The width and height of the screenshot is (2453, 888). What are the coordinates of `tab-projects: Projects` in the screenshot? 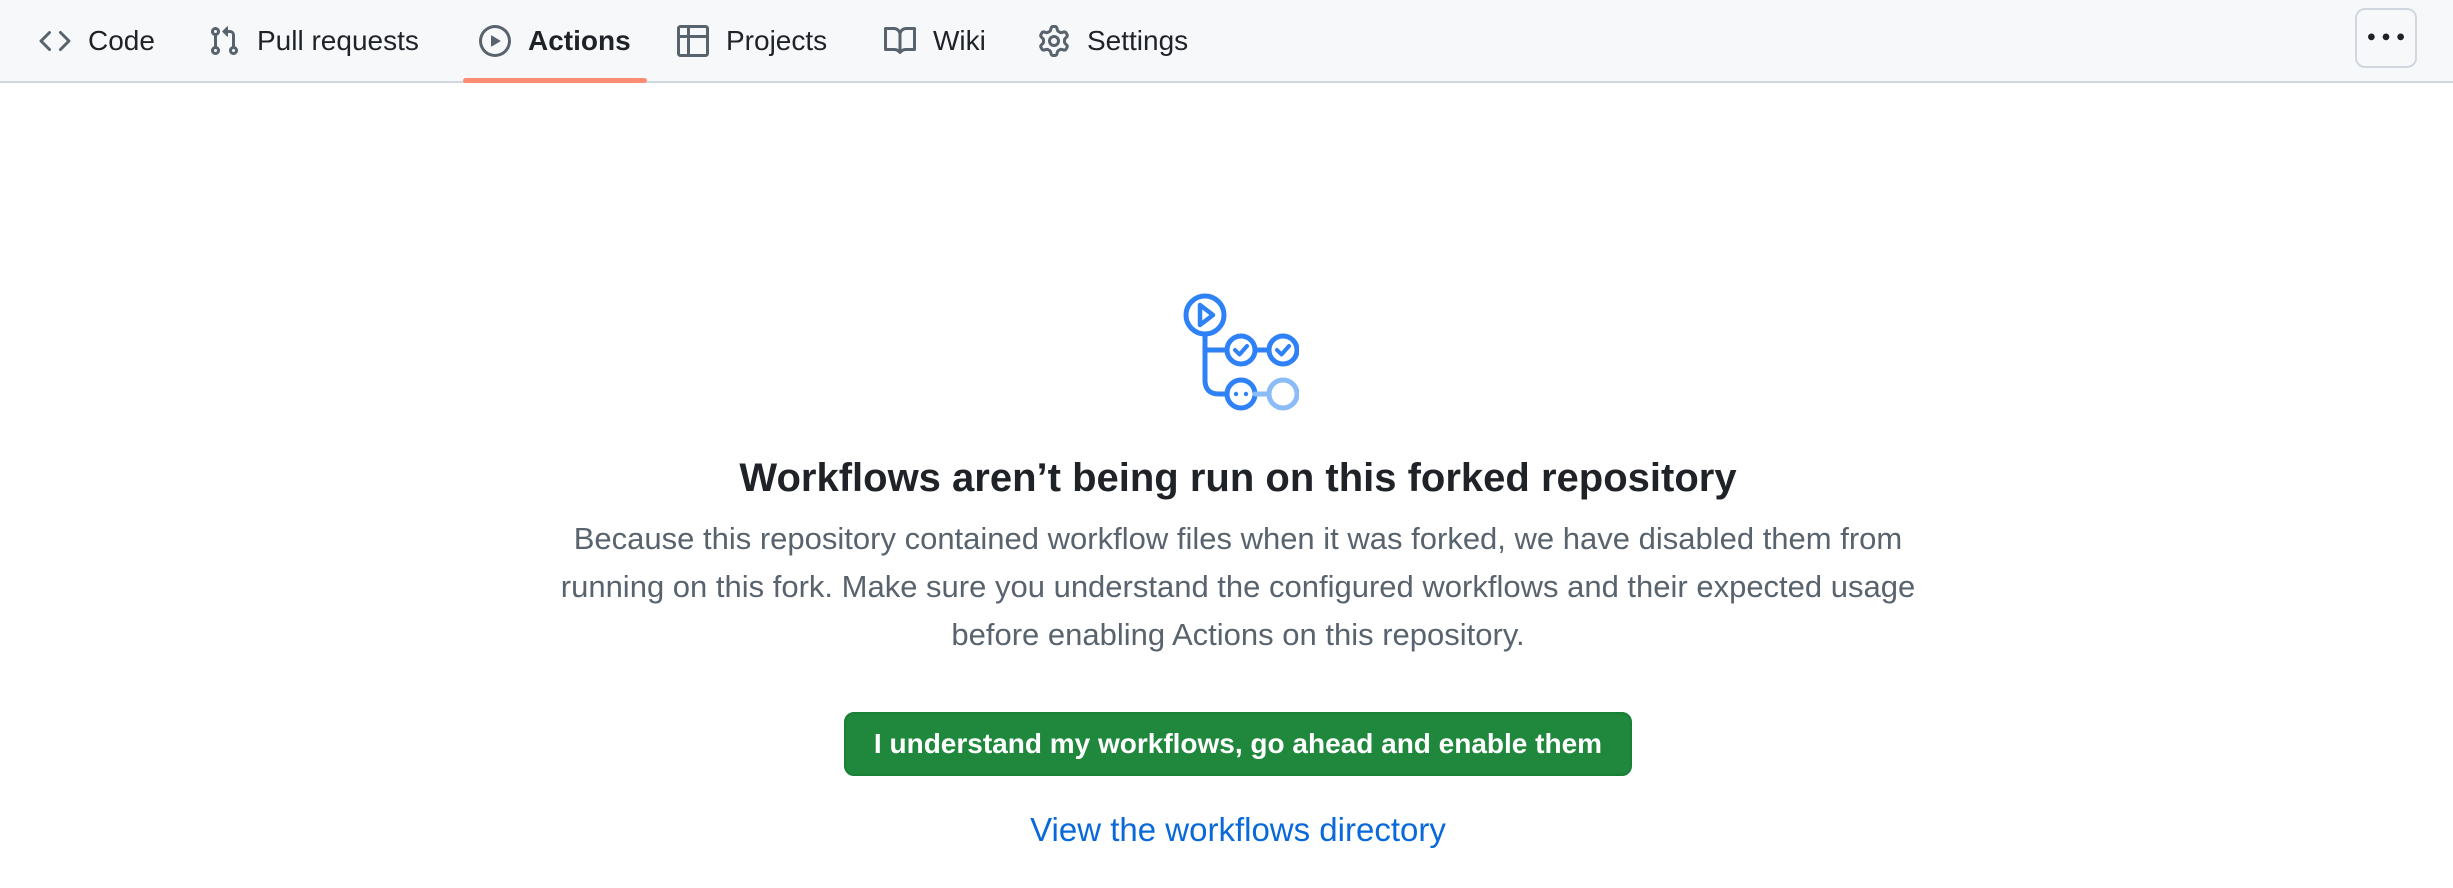 It's located at (751, 40).